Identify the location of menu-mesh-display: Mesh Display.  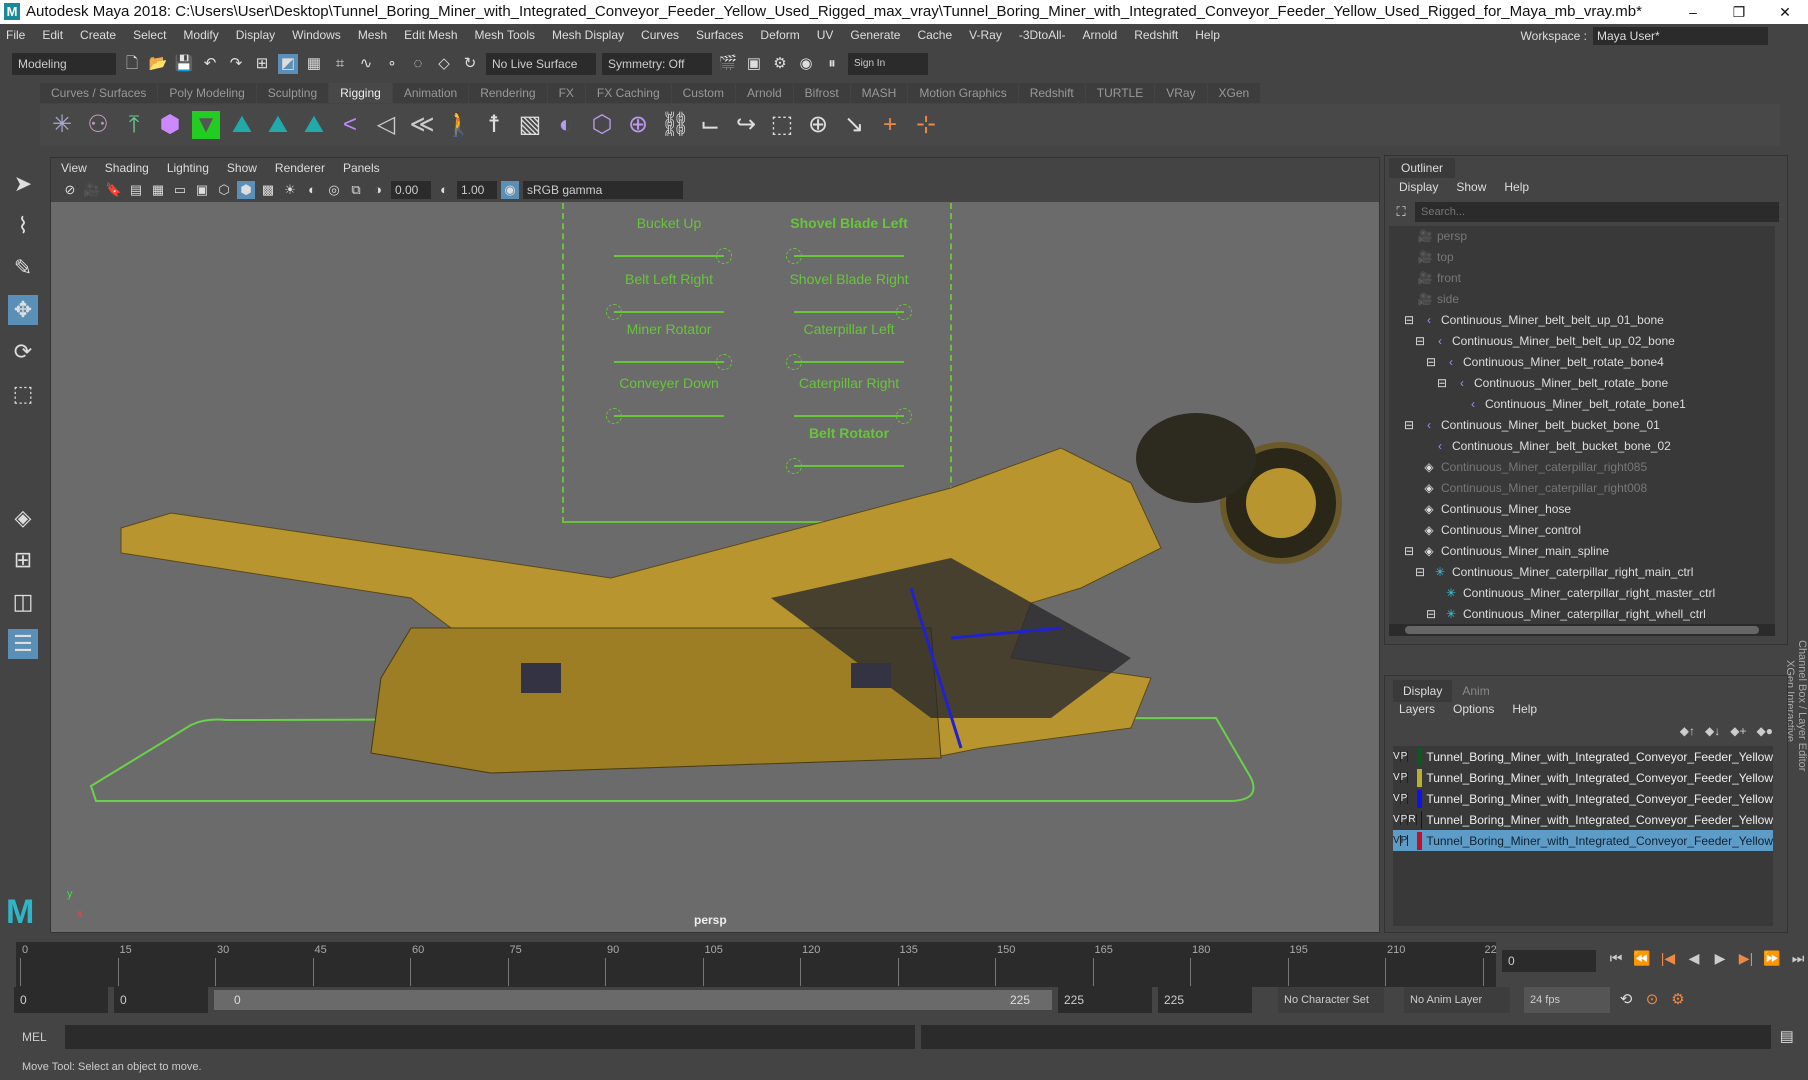
(588, 35).